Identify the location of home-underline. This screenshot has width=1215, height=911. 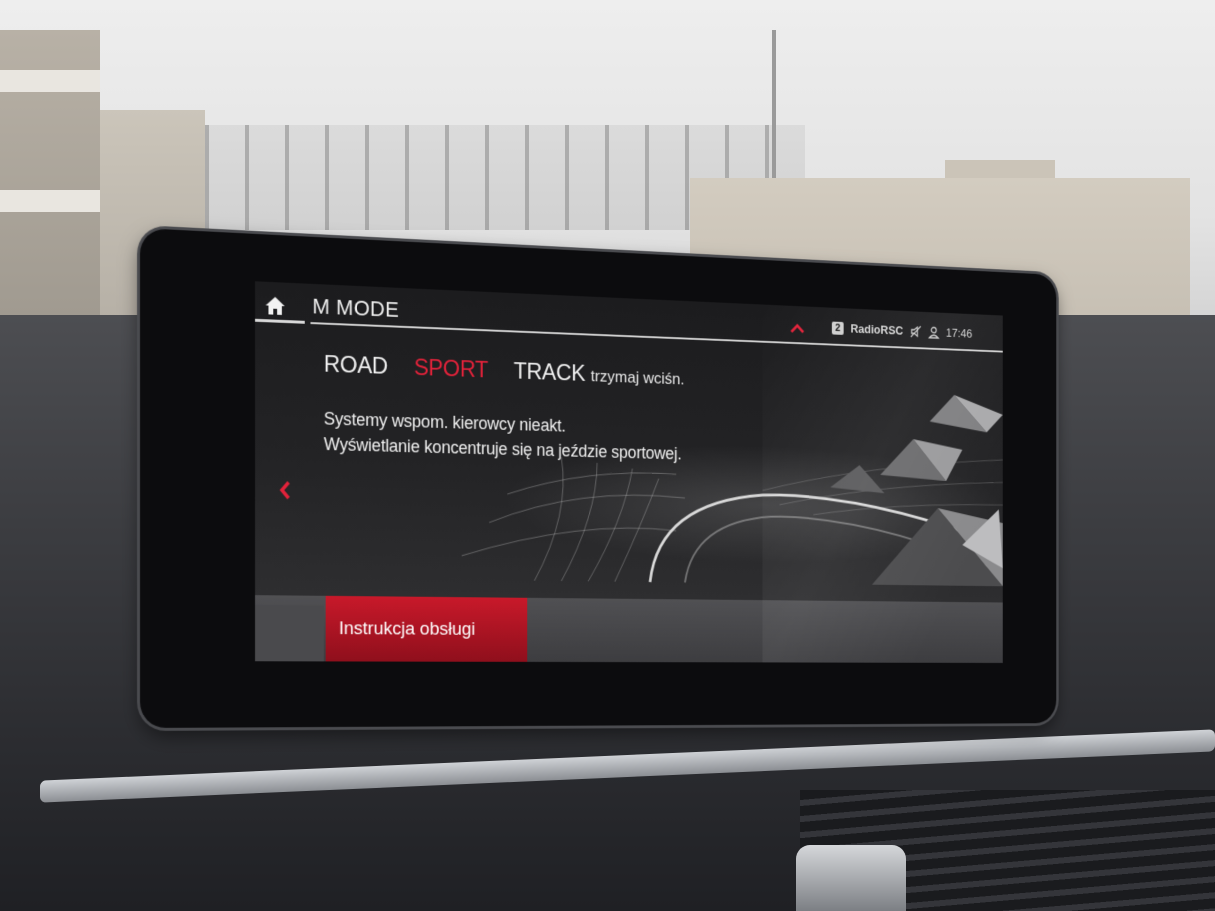
(280, 321).